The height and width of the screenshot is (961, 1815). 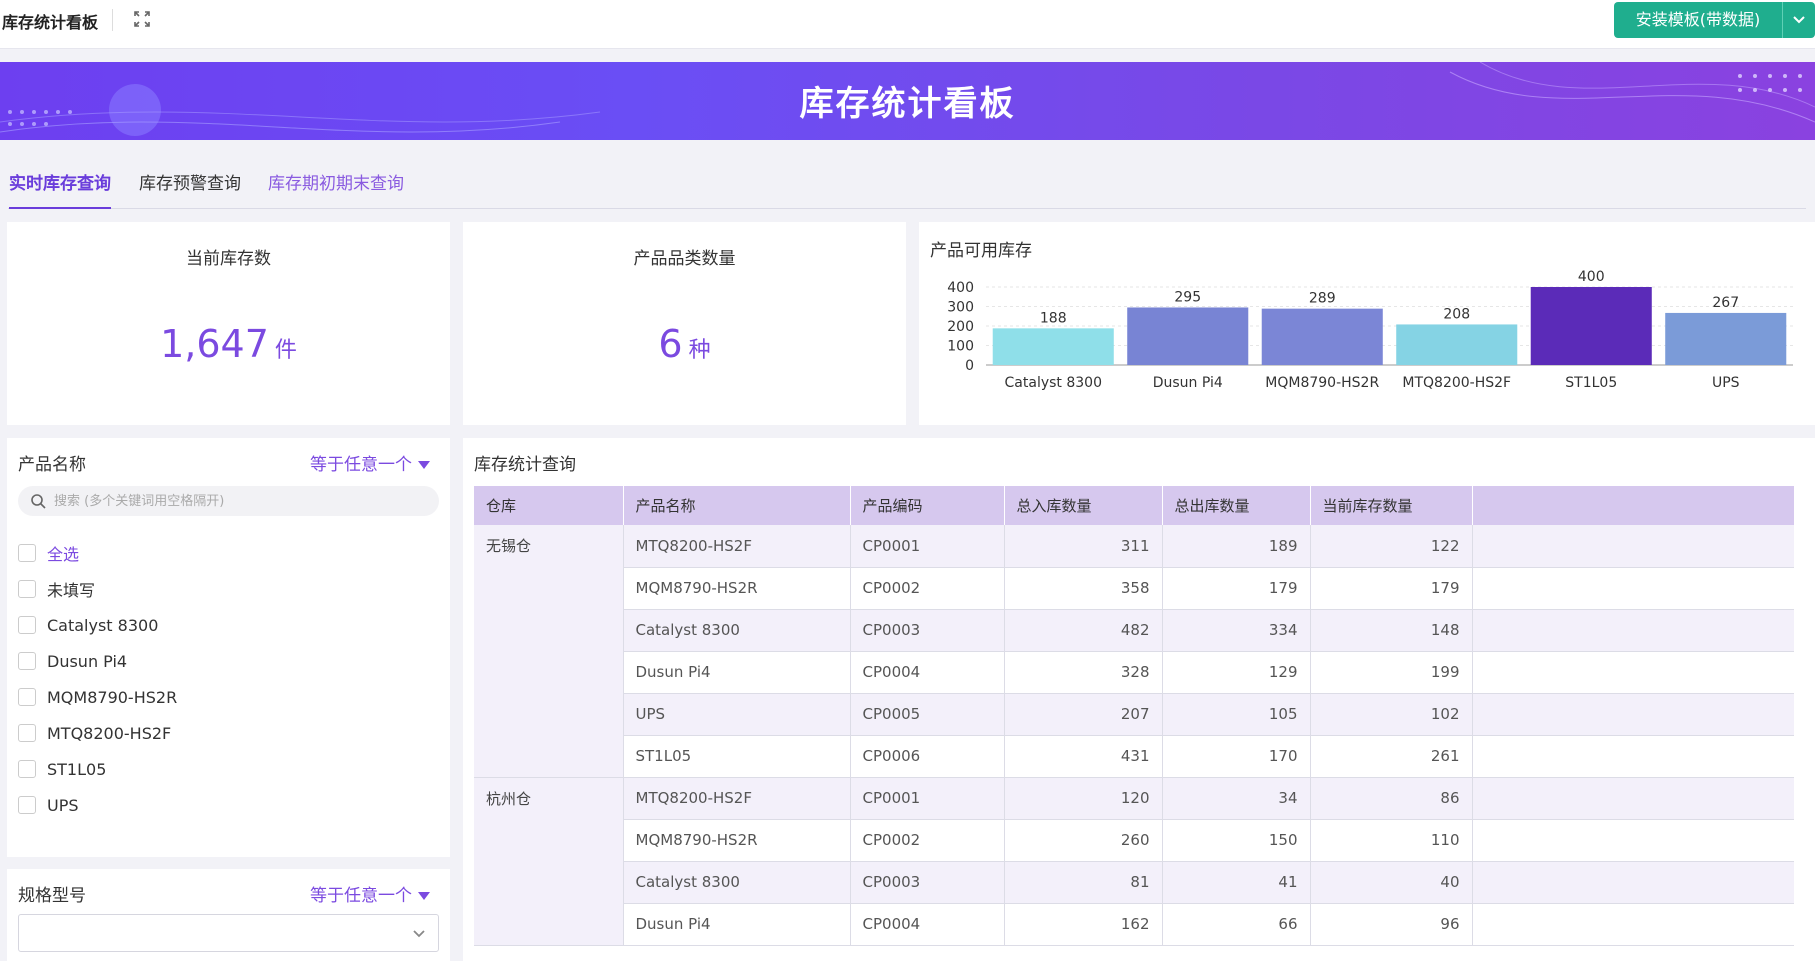 I want to click on column-header-current-stock: 当前库存数量, so click(x=1391, y=505).